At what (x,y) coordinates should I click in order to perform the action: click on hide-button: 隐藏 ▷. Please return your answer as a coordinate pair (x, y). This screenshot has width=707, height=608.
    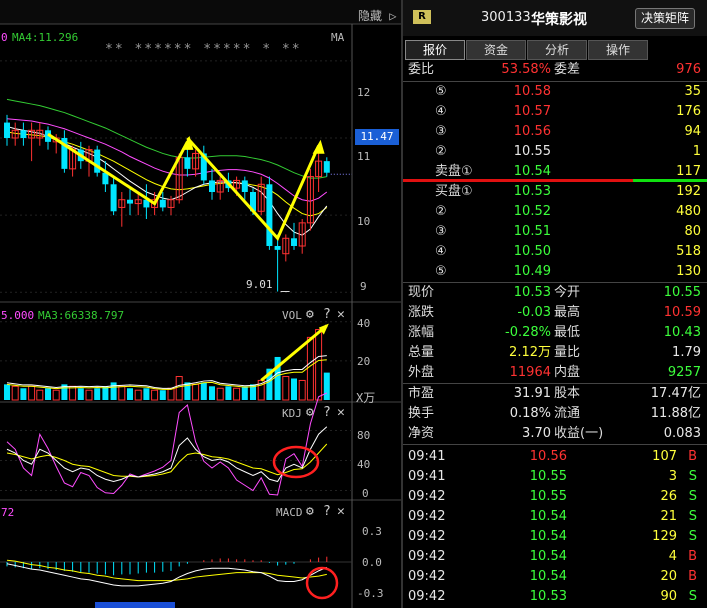
    Looking at the image, I should click on (377, 15).